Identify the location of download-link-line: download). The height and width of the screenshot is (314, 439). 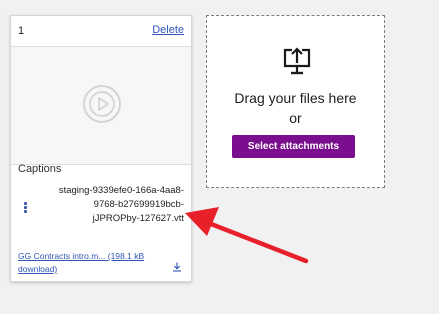
(38, 269).